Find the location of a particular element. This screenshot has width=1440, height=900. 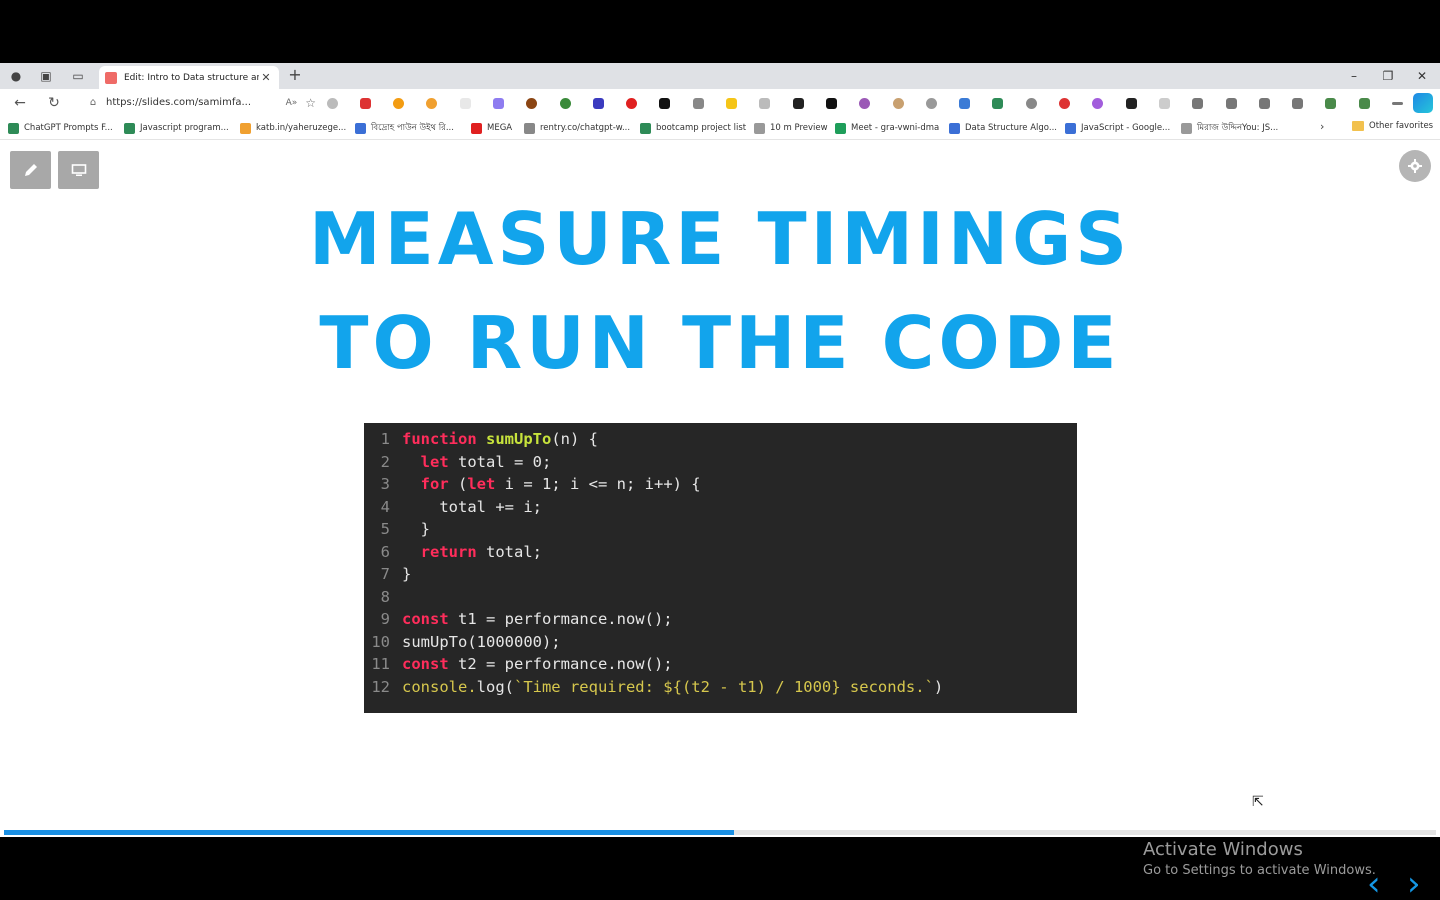

present-button is located at coordinates (78, 170).